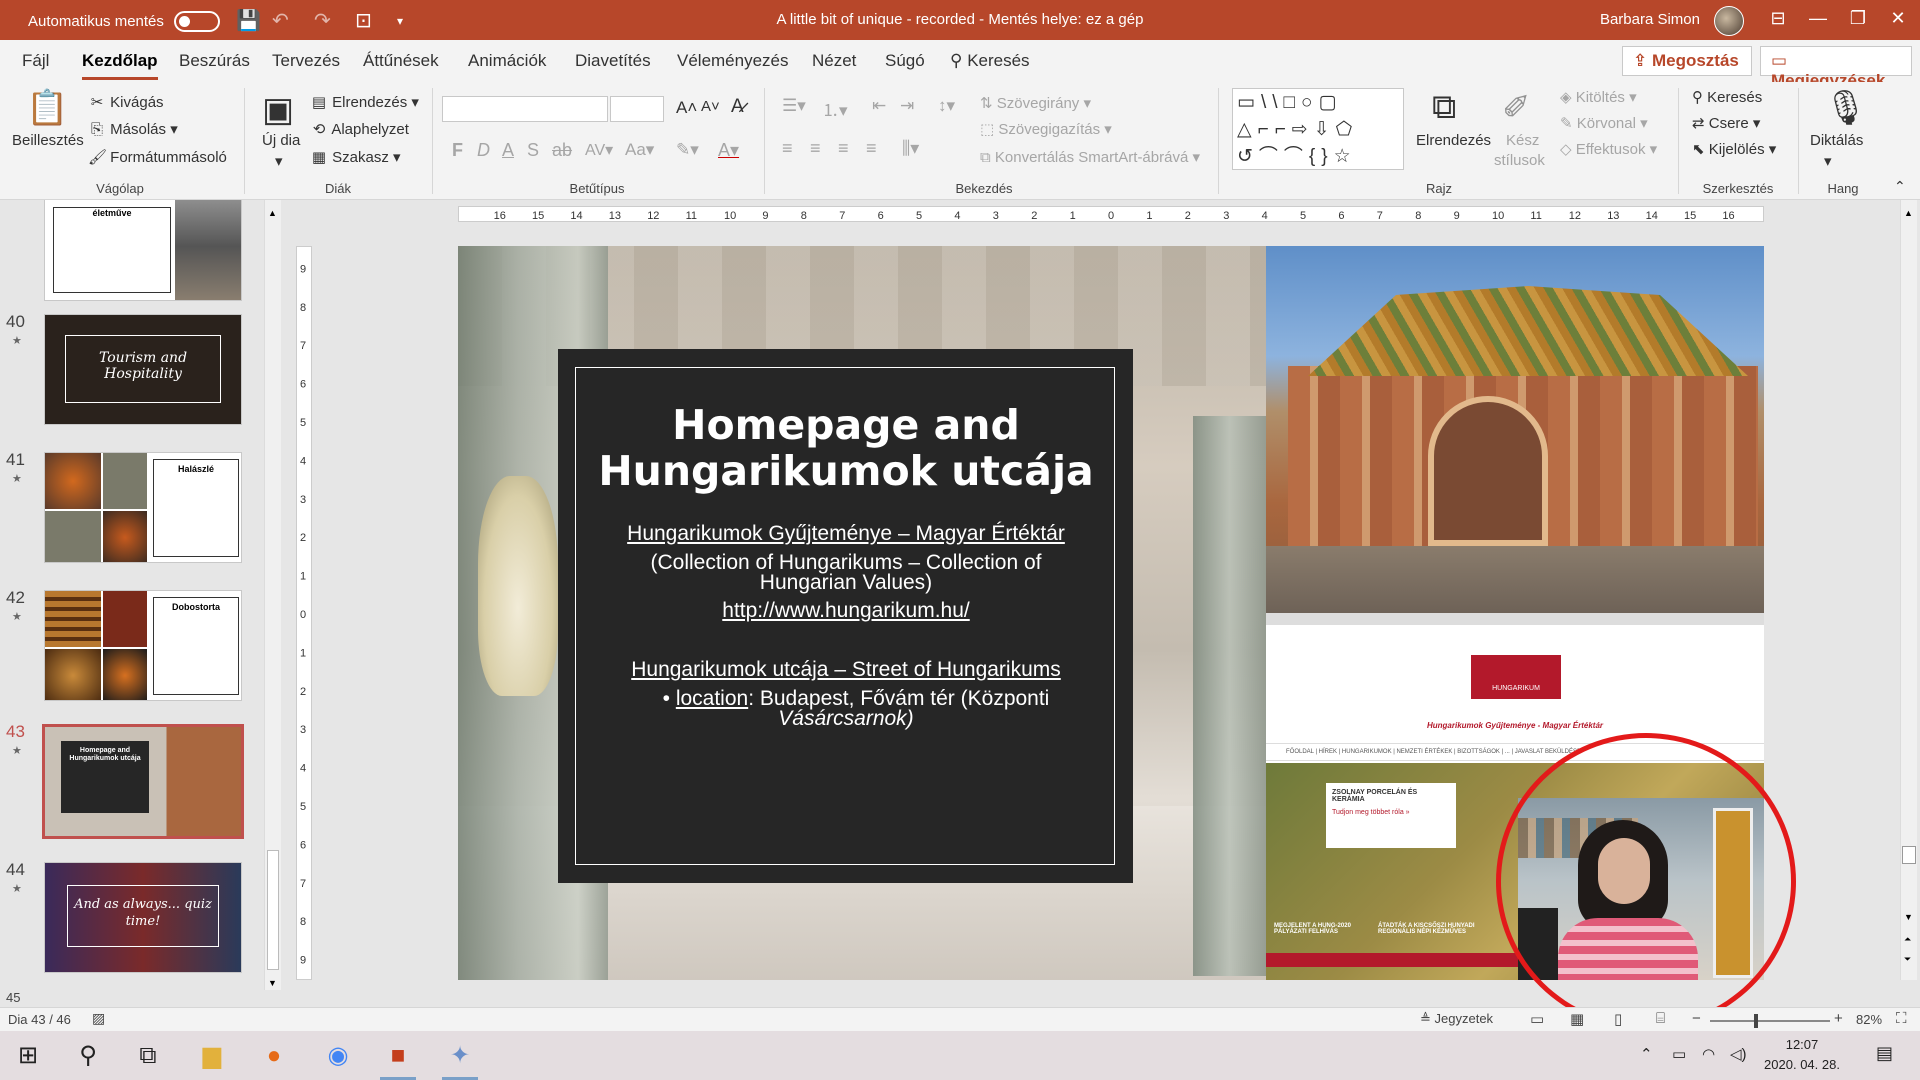 Image resolution: width=1920 pixels, height=1080 pixels. I want to click on decrease-indent-icon: ⇤, so click(879, 106).